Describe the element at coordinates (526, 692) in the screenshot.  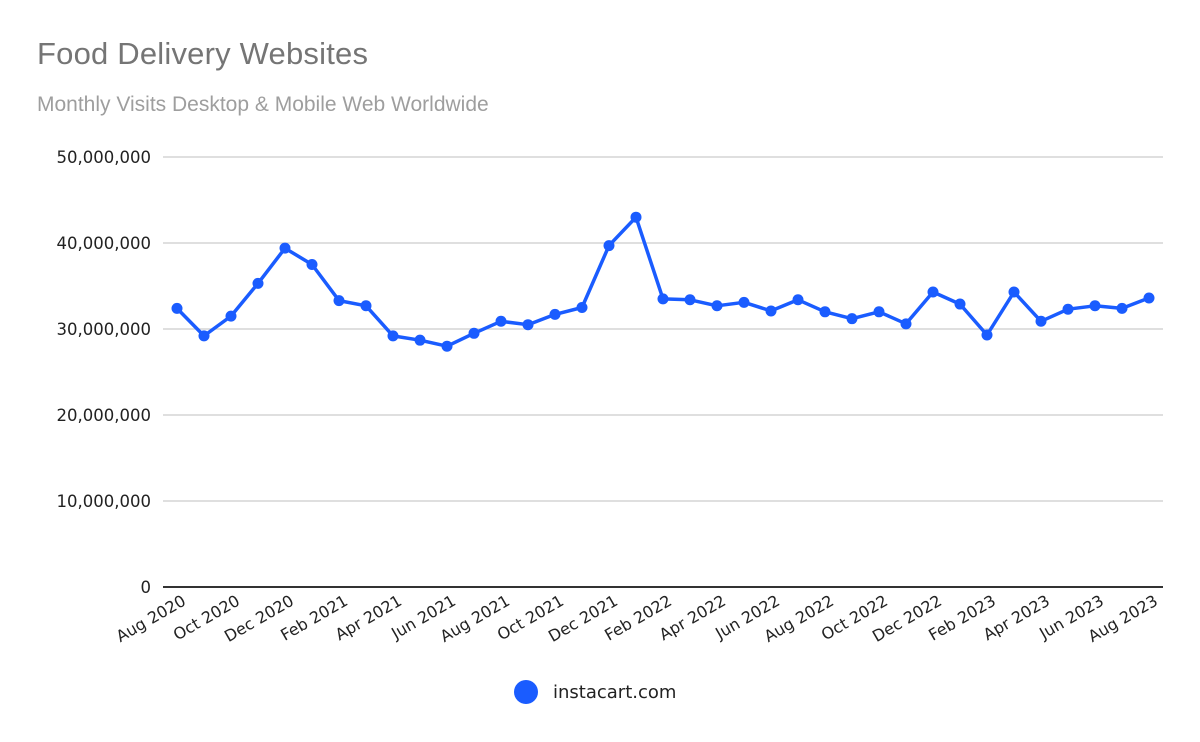
I see `legend-swatch-instacart` at that location.